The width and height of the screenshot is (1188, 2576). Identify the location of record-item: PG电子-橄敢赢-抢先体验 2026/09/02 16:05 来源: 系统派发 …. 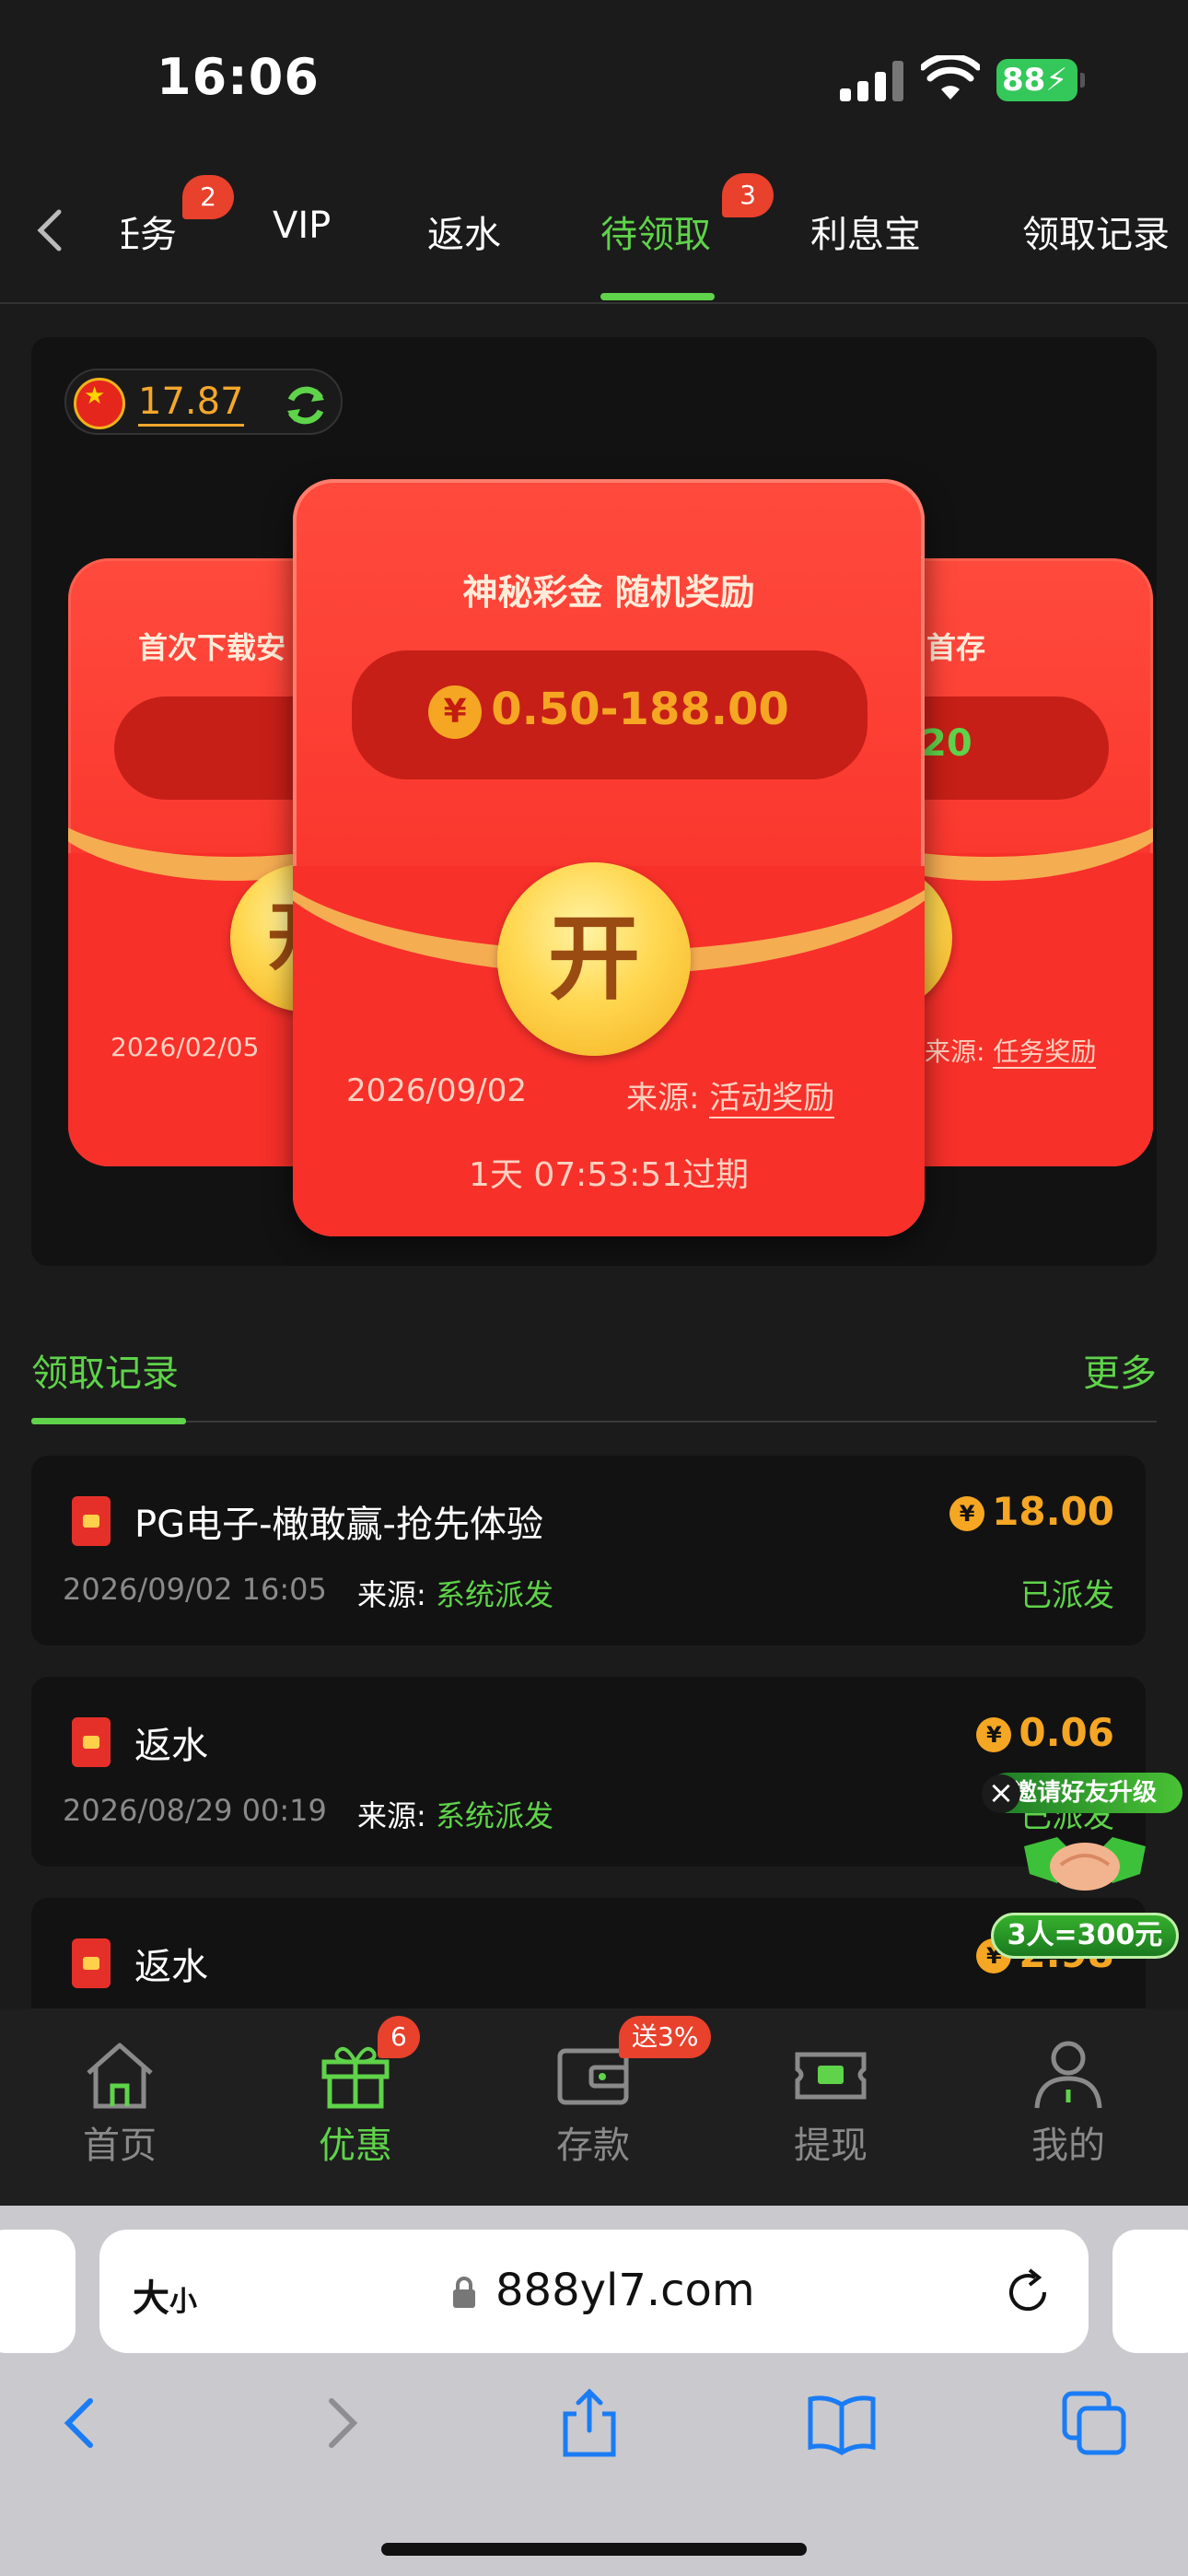
(588, 1550).